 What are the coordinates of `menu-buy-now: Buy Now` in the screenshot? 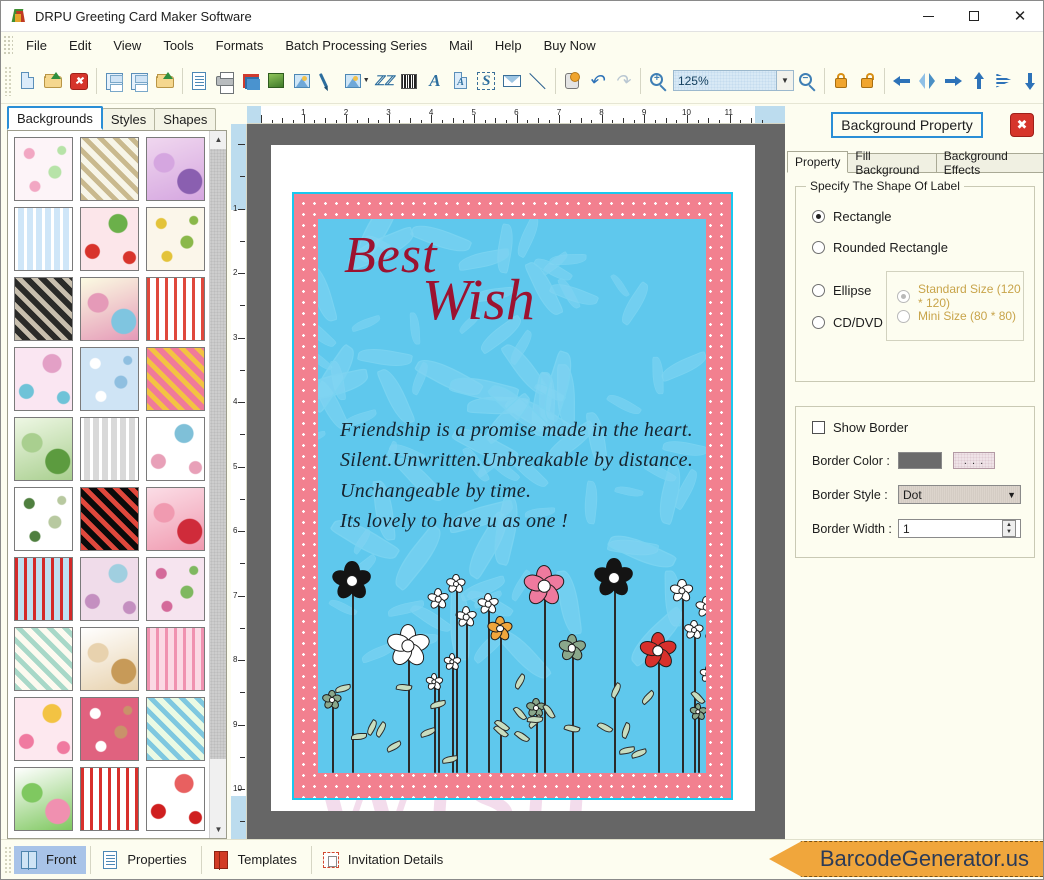 It's located at (570, 45).